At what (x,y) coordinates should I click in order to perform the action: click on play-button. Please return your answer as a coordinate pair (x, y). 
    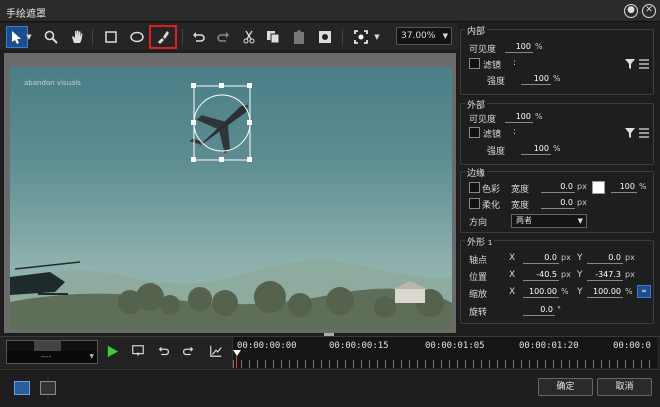
    Looking at the image, I should click on (112, 351).